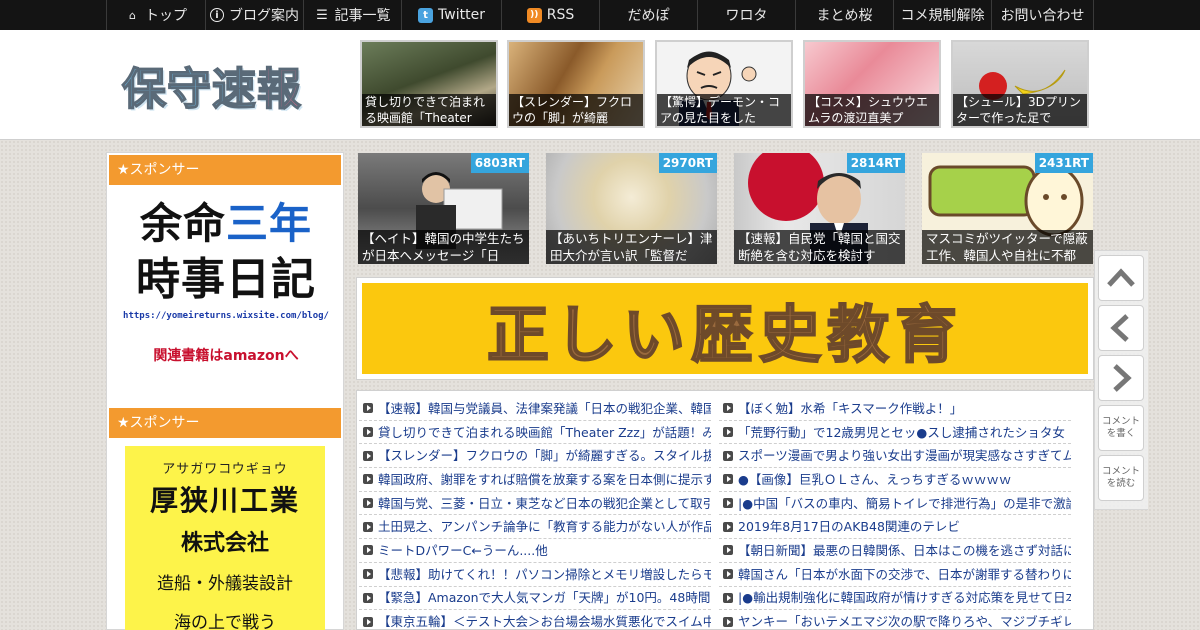 This screenshot has width=1200, height=630. I want to click on nav-item-contact: お問い合わせ, so click(1043, 15).